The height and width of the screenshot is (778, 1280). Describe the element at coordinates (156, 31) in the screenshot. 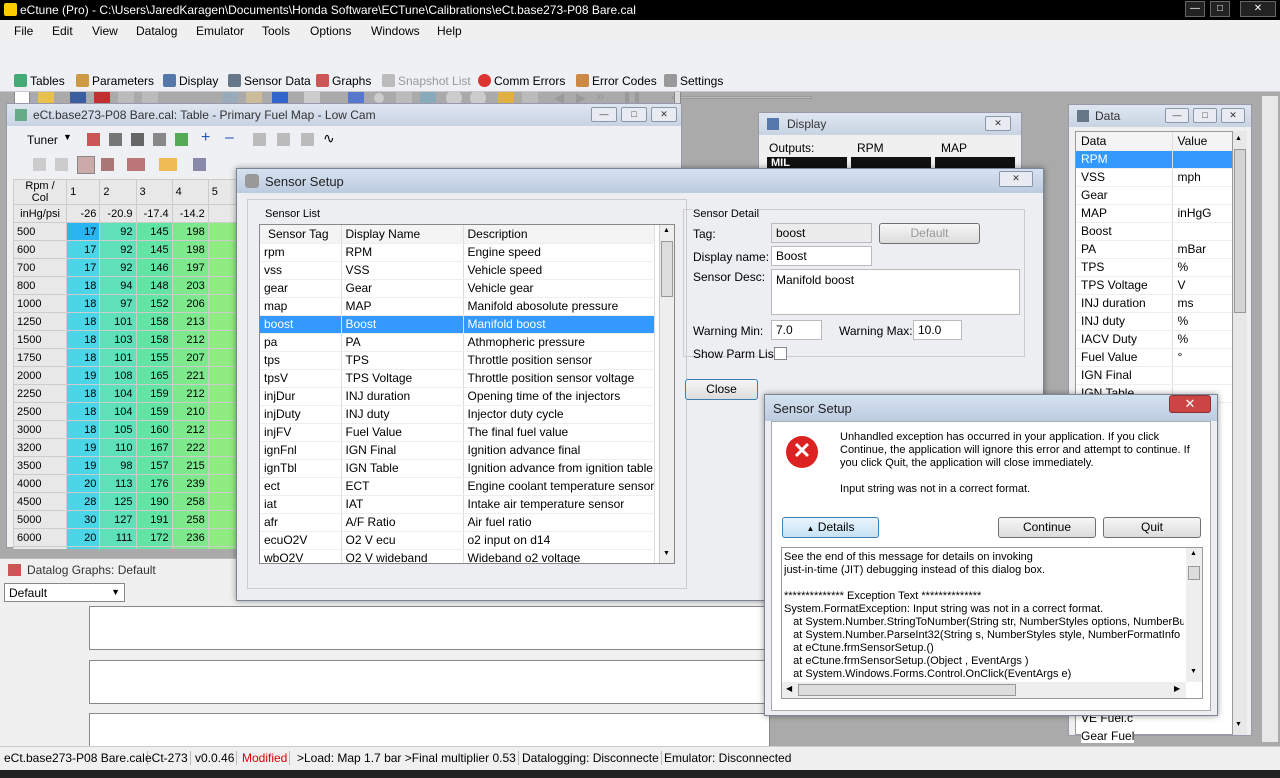

I see `menu-datalog: Datalog` at that location.